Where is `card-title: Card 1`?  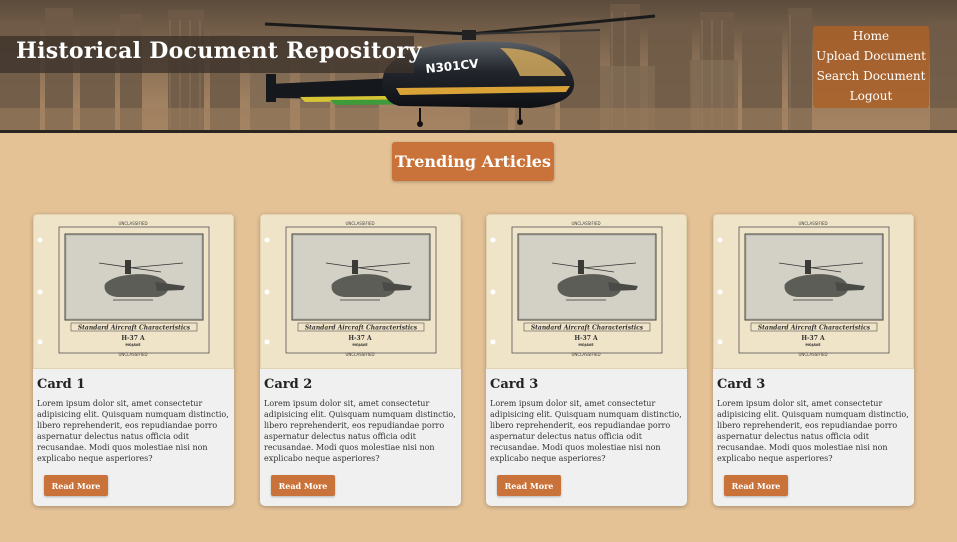
card-title: Card 1 is located at coordinates (61, 384).